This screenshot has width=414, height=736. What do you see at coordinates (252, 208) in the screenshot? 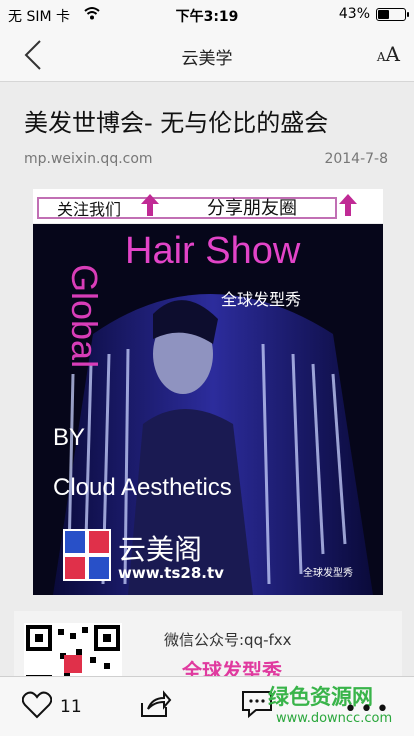
I see `share-moments-label: 分享朋友圈` at bounding box center [252, 208].